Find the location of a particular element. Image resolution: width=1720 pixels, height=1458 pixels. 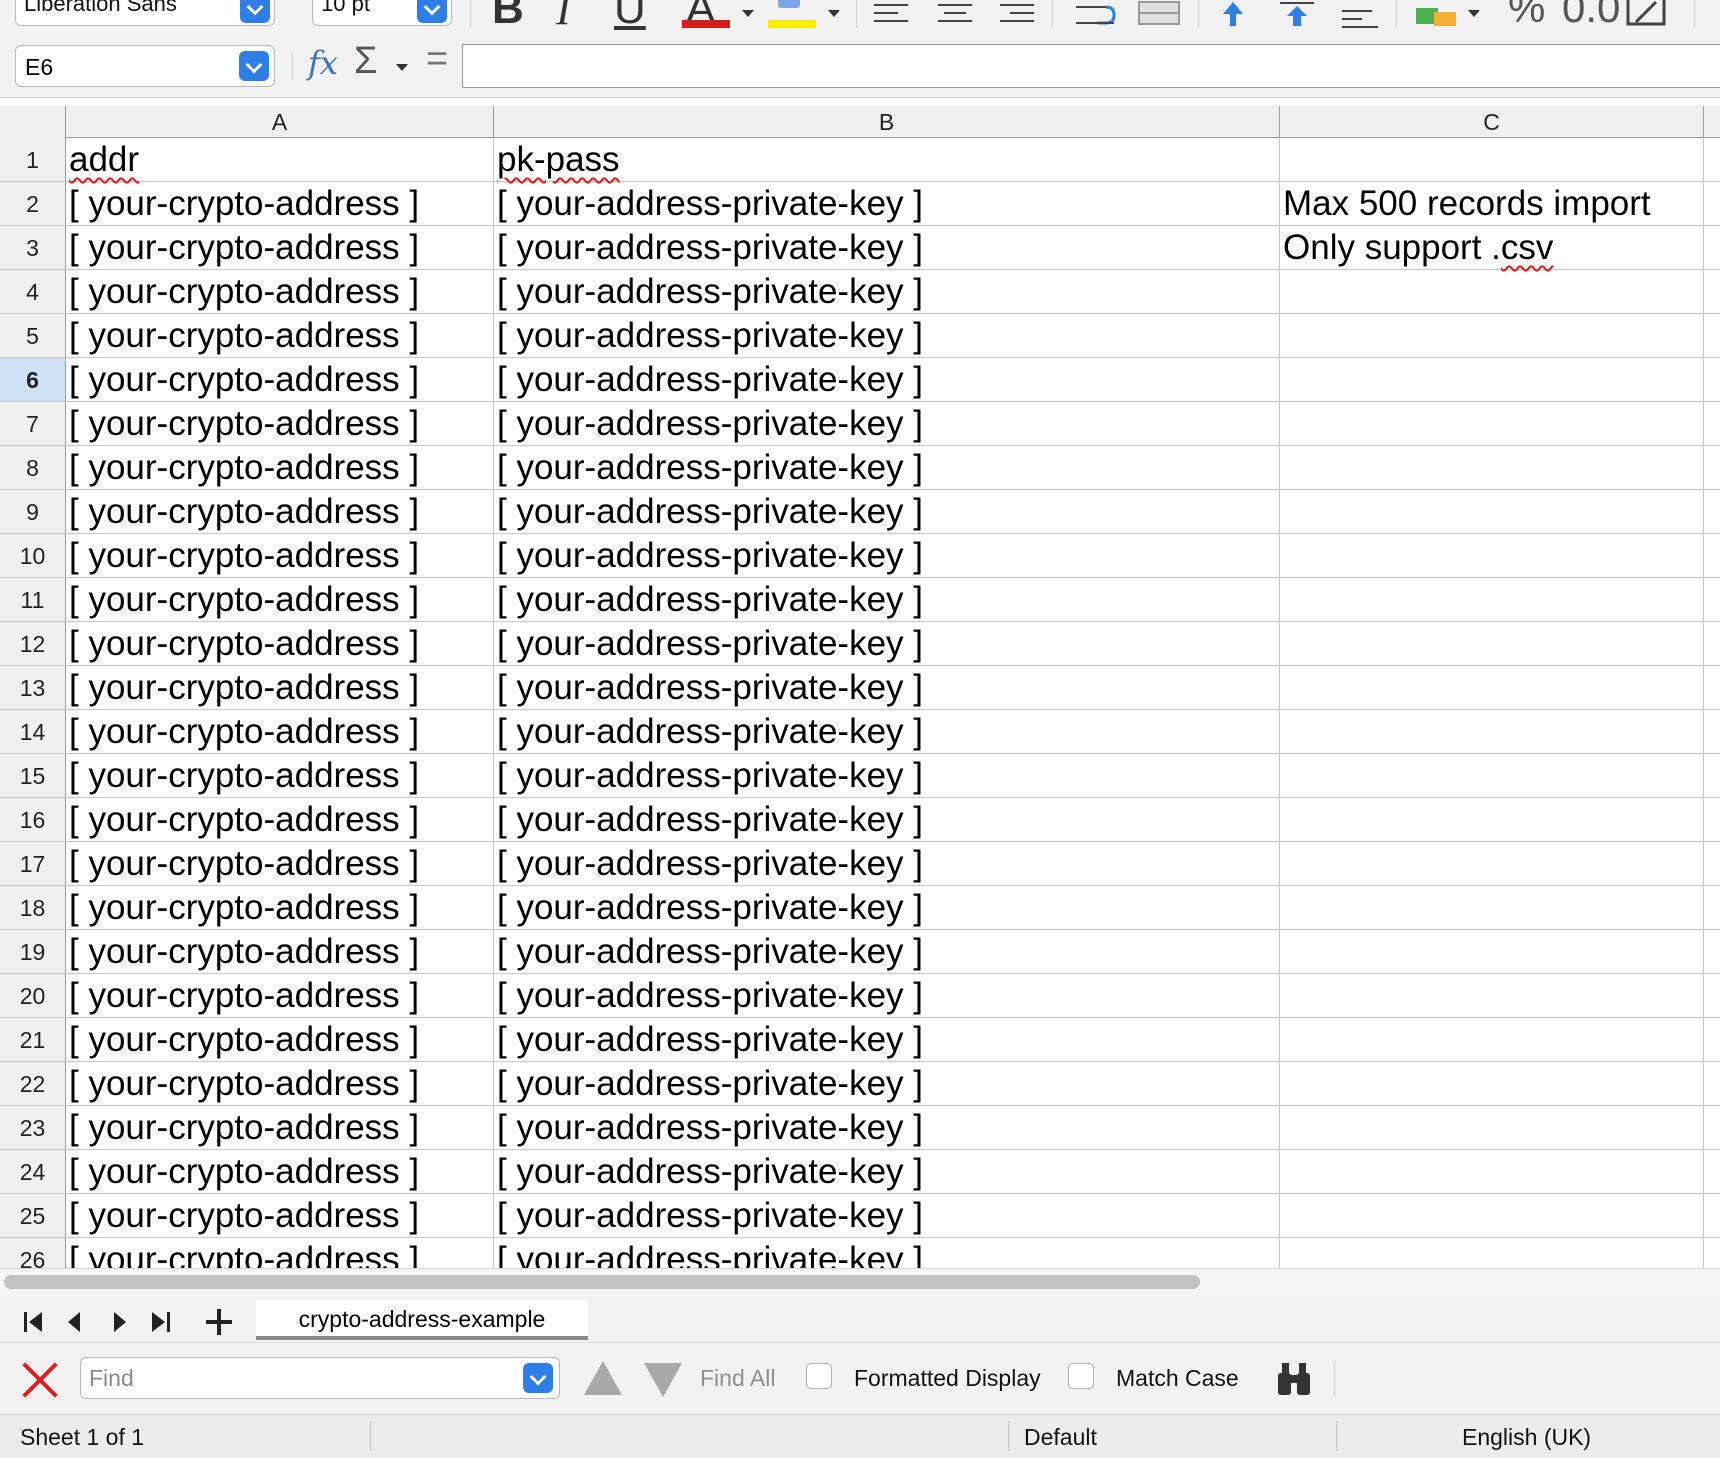

cell-c: Max 500 records import is located at coordinates (1492, 204).